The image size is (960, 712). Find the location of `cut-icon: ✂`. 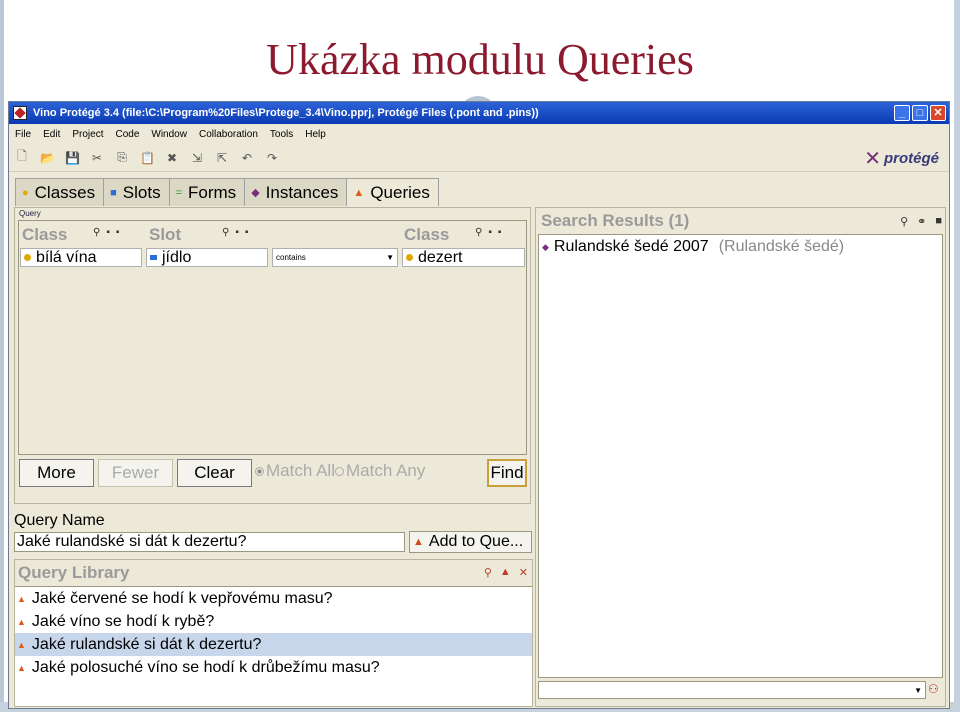

cut-icon: ✂ is located at coordinates (97, 158).